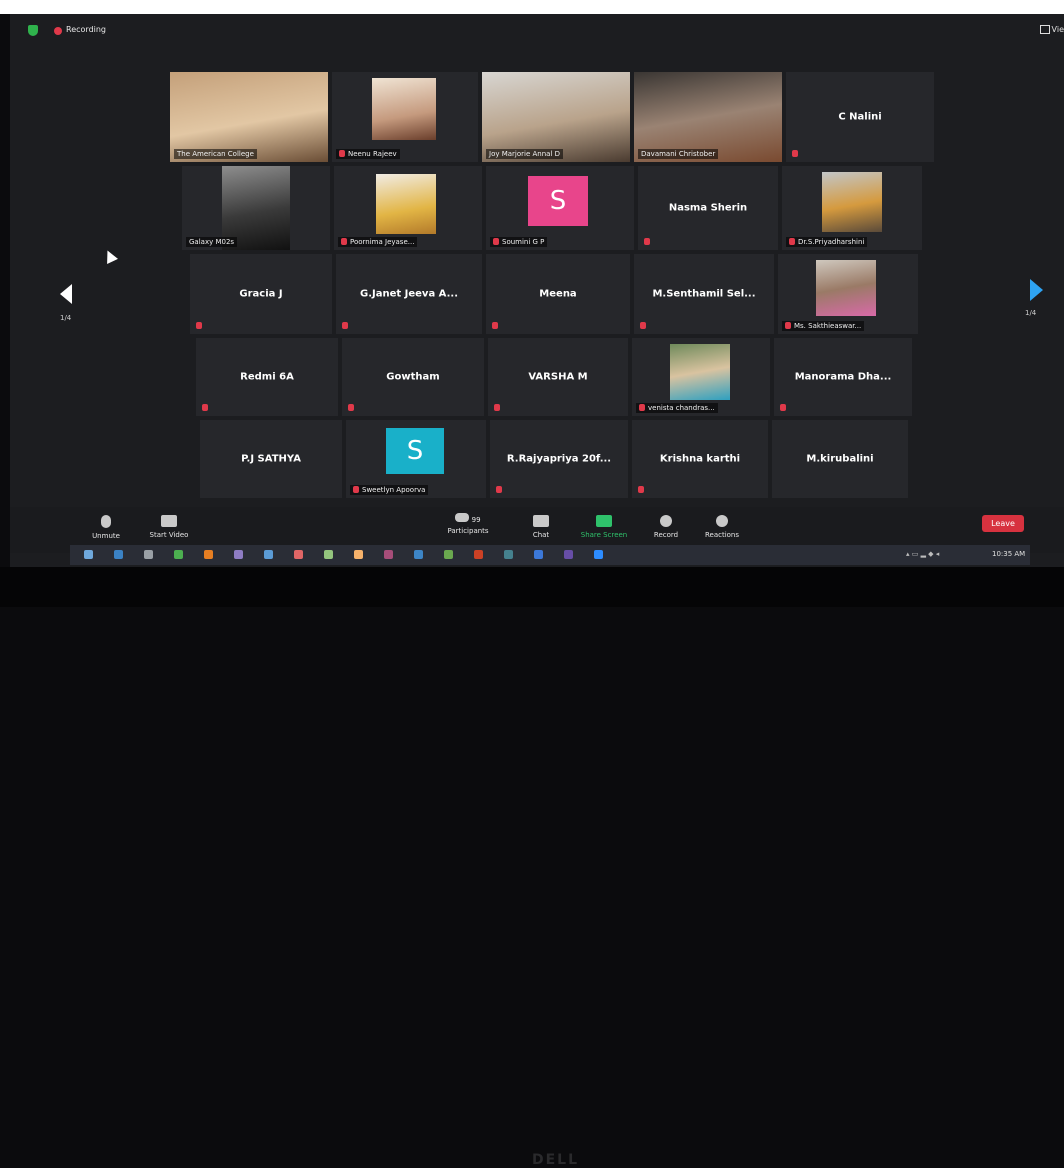 Image resolution: width=1064 pixels, height=1168 pixels. I want to click on participant-tile: Nasma Sherin, so click(708, 208).